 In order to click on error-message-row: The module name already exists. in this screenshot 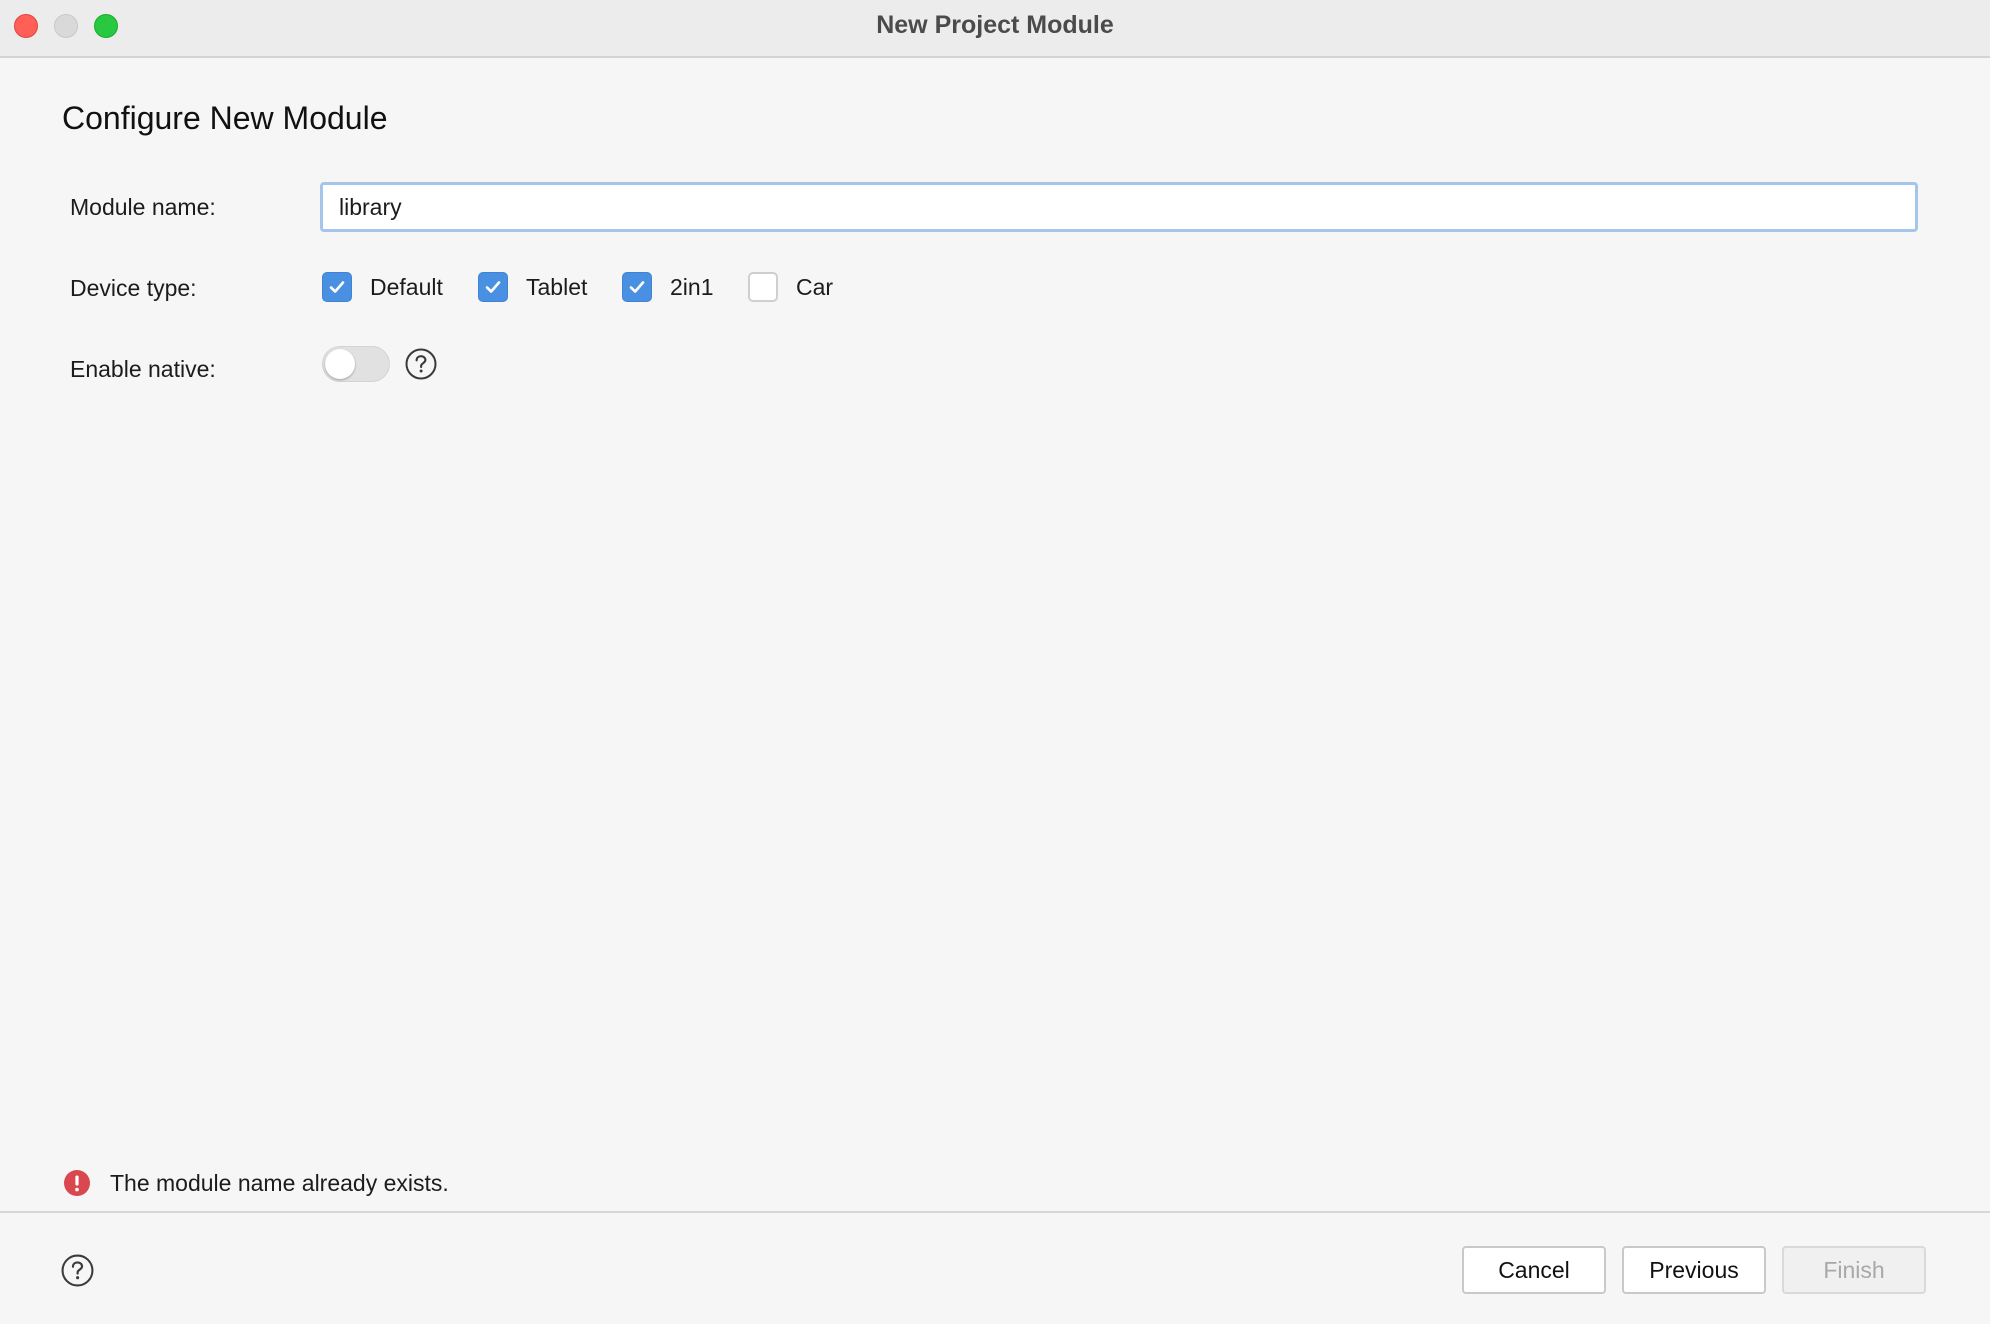, I will do `click(256, 1183)`.